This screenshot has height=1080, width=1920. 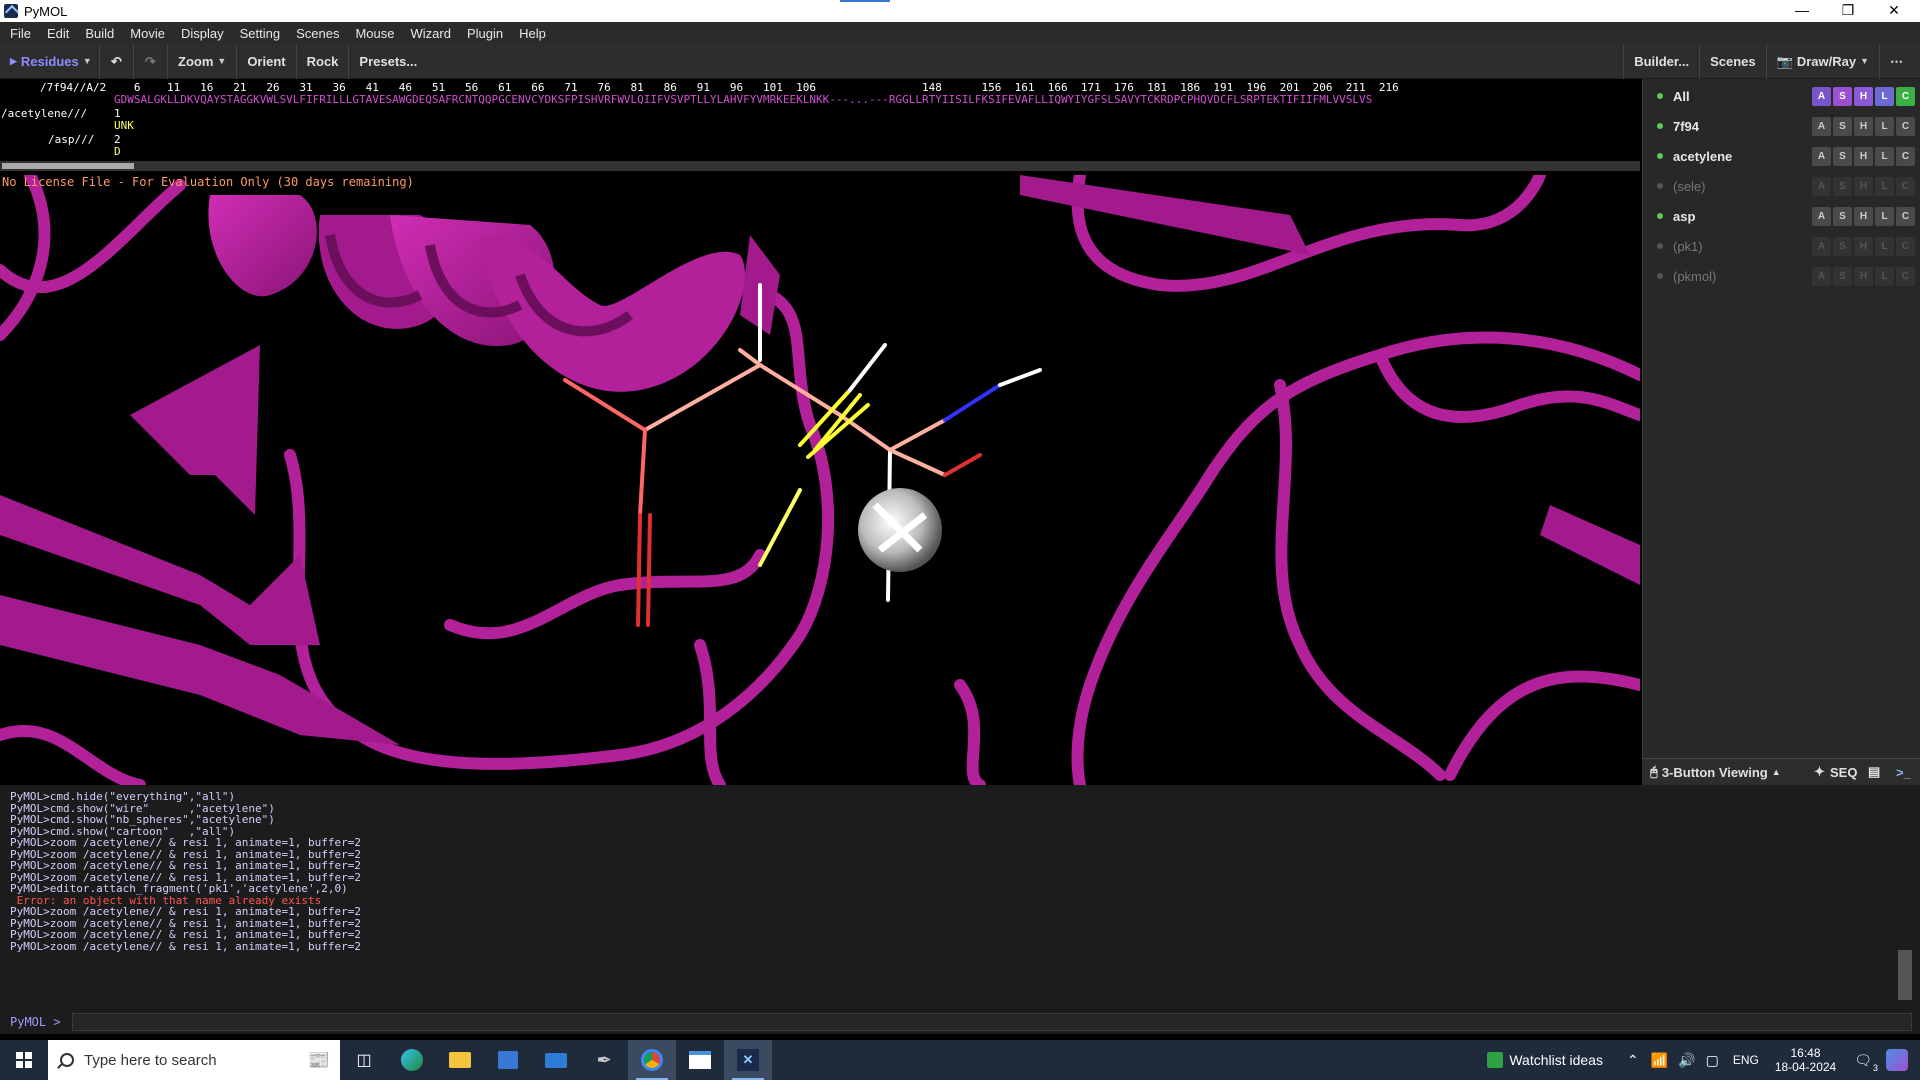 What do you see at coordinates (485, 33) in the screenshot?
I see `menu-plugin: Plugin` at bounding box center [485, 33].